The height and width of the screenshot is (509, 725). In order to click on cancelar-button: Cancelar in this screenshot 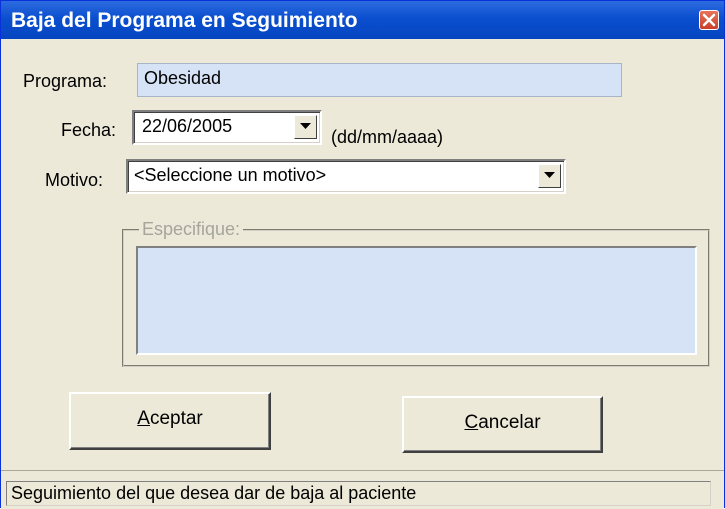, I will do `click(502, 424)`.